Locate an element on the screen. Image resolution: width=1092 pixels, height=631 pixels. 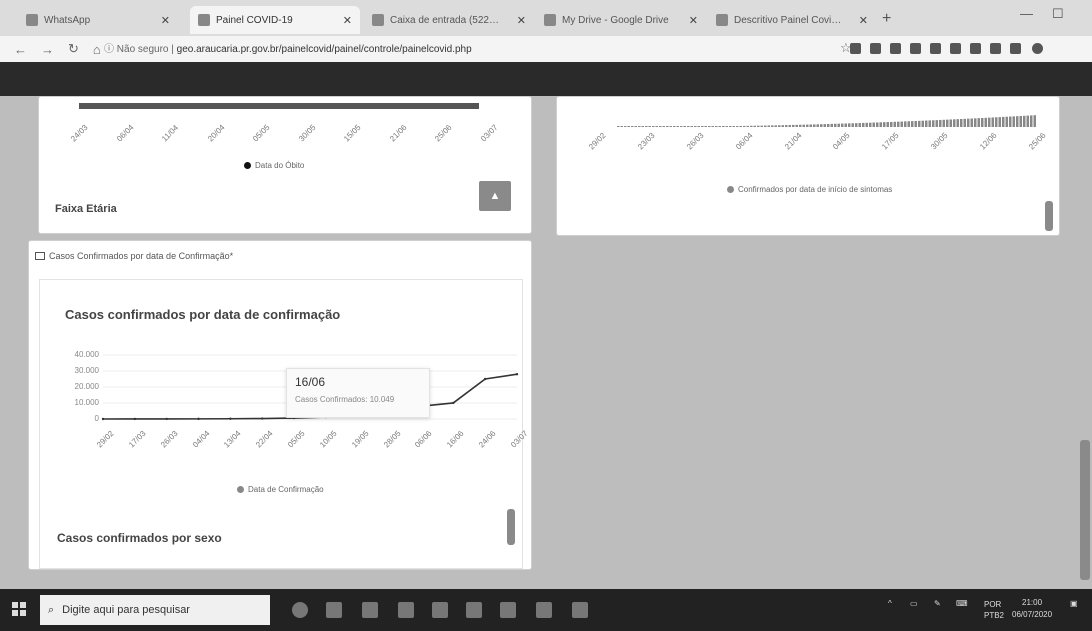
tray-chevron-icon: ^ is located at coordinates (890, 603).